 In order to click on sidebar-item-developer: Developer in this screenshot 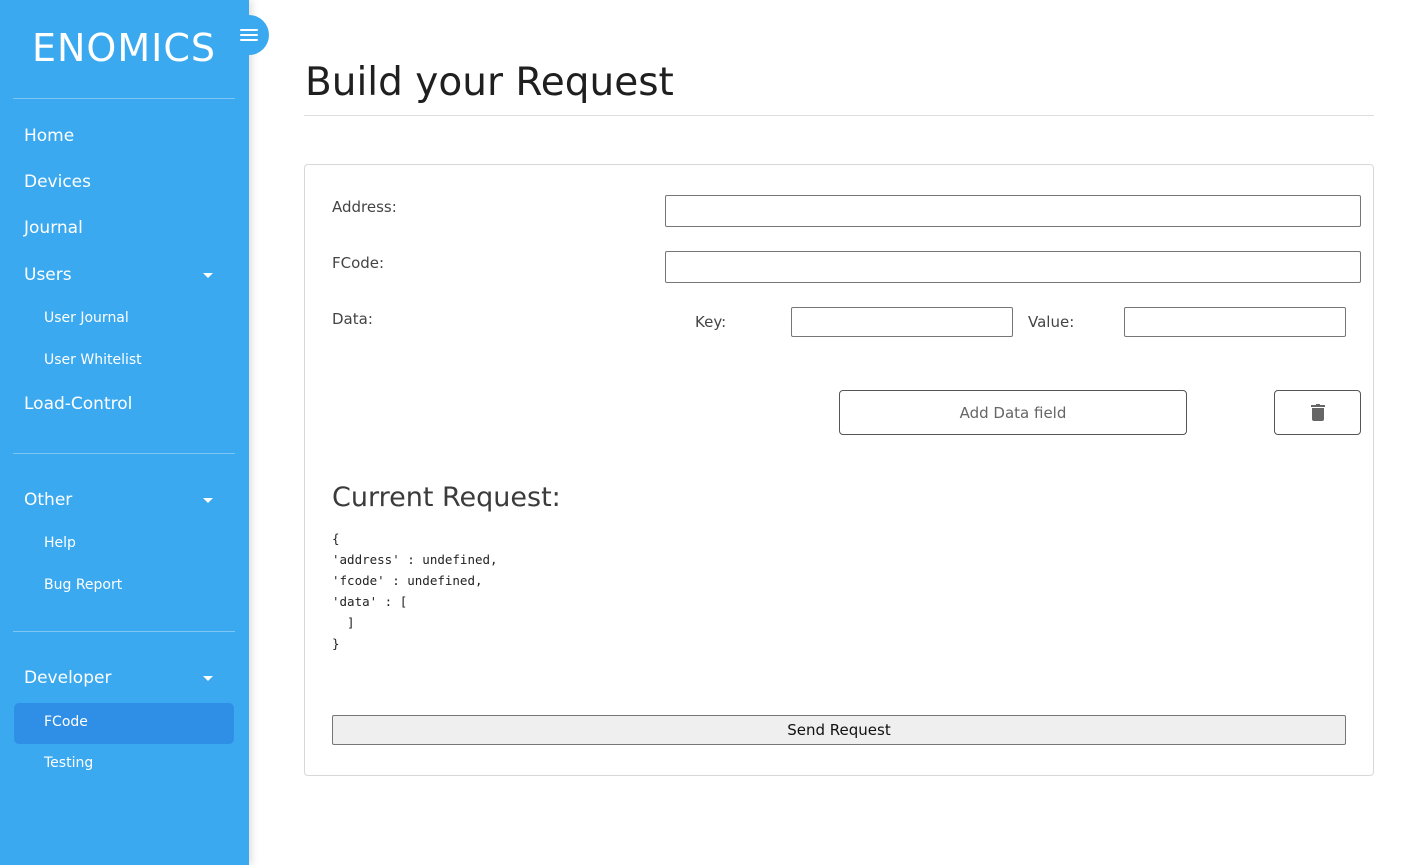, I will do `click(67, 678)`.